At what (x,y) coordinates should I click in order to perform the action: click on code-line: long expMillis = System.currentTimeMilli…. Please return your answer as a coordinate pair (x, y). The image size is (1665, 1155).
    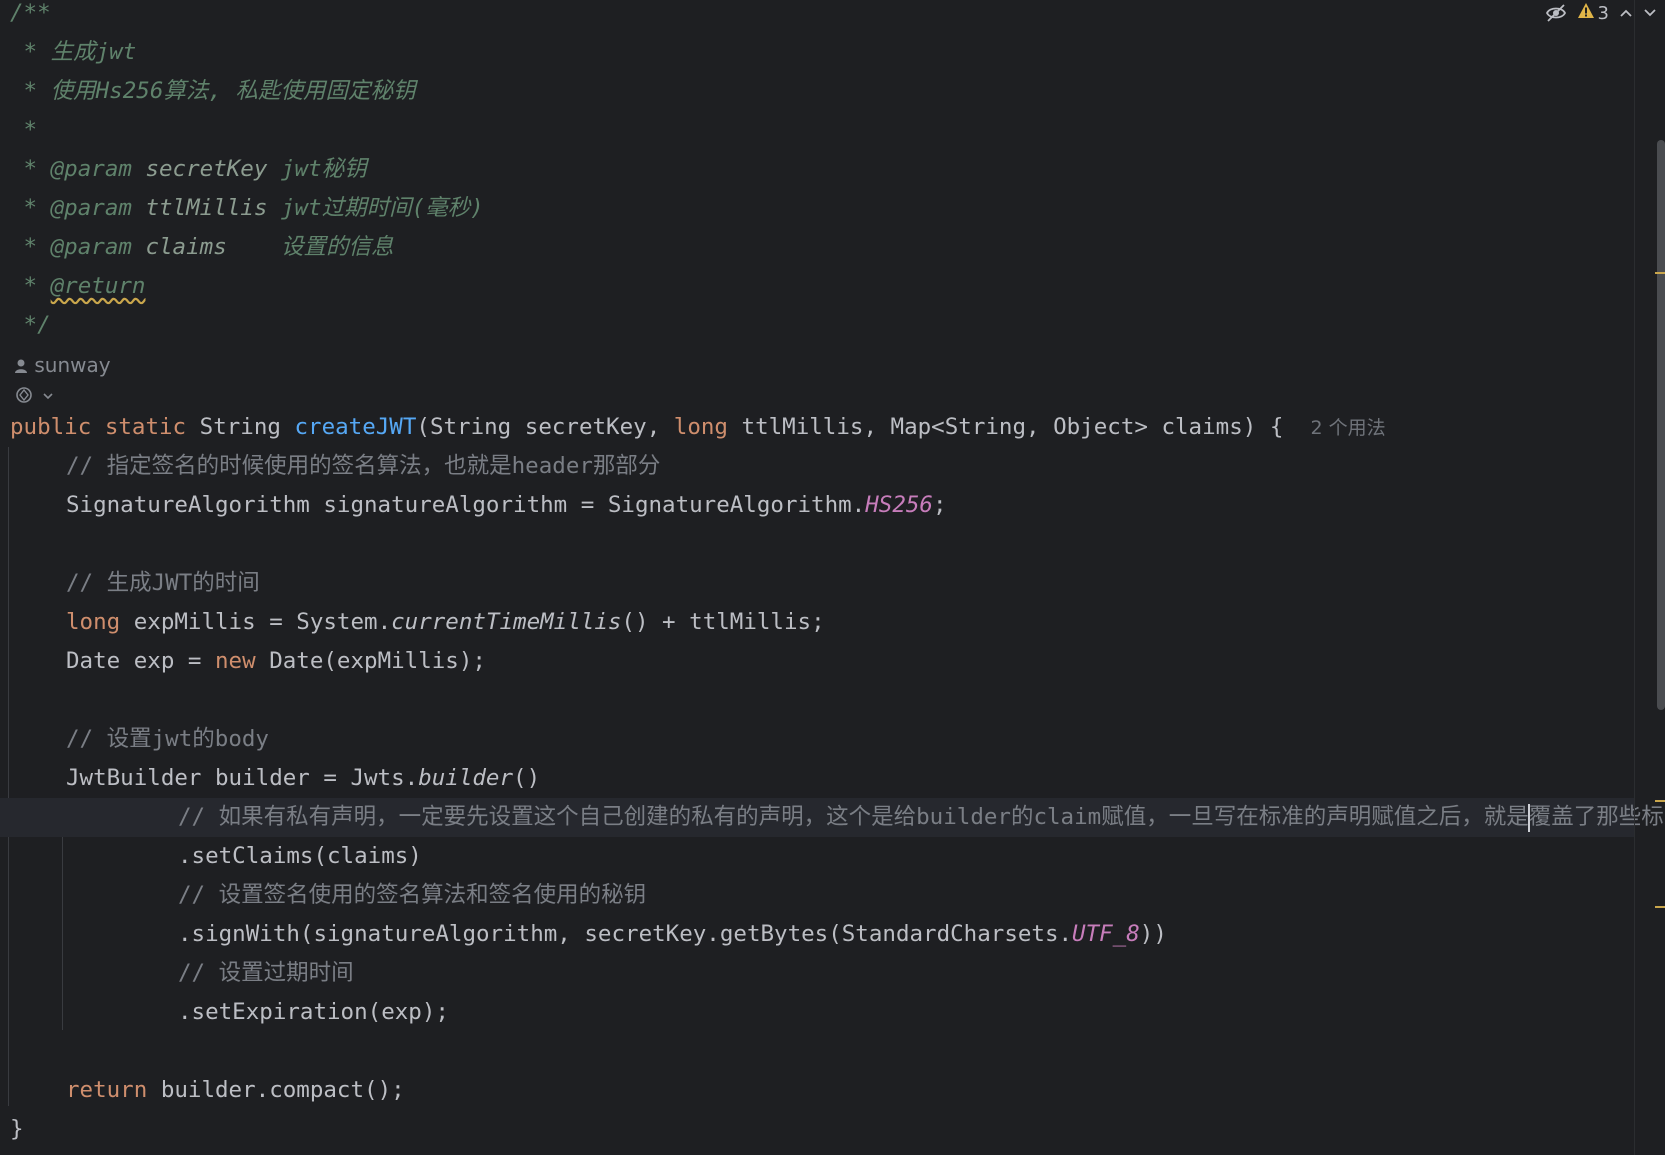
    Looking at the image, I should click on (445, 622).